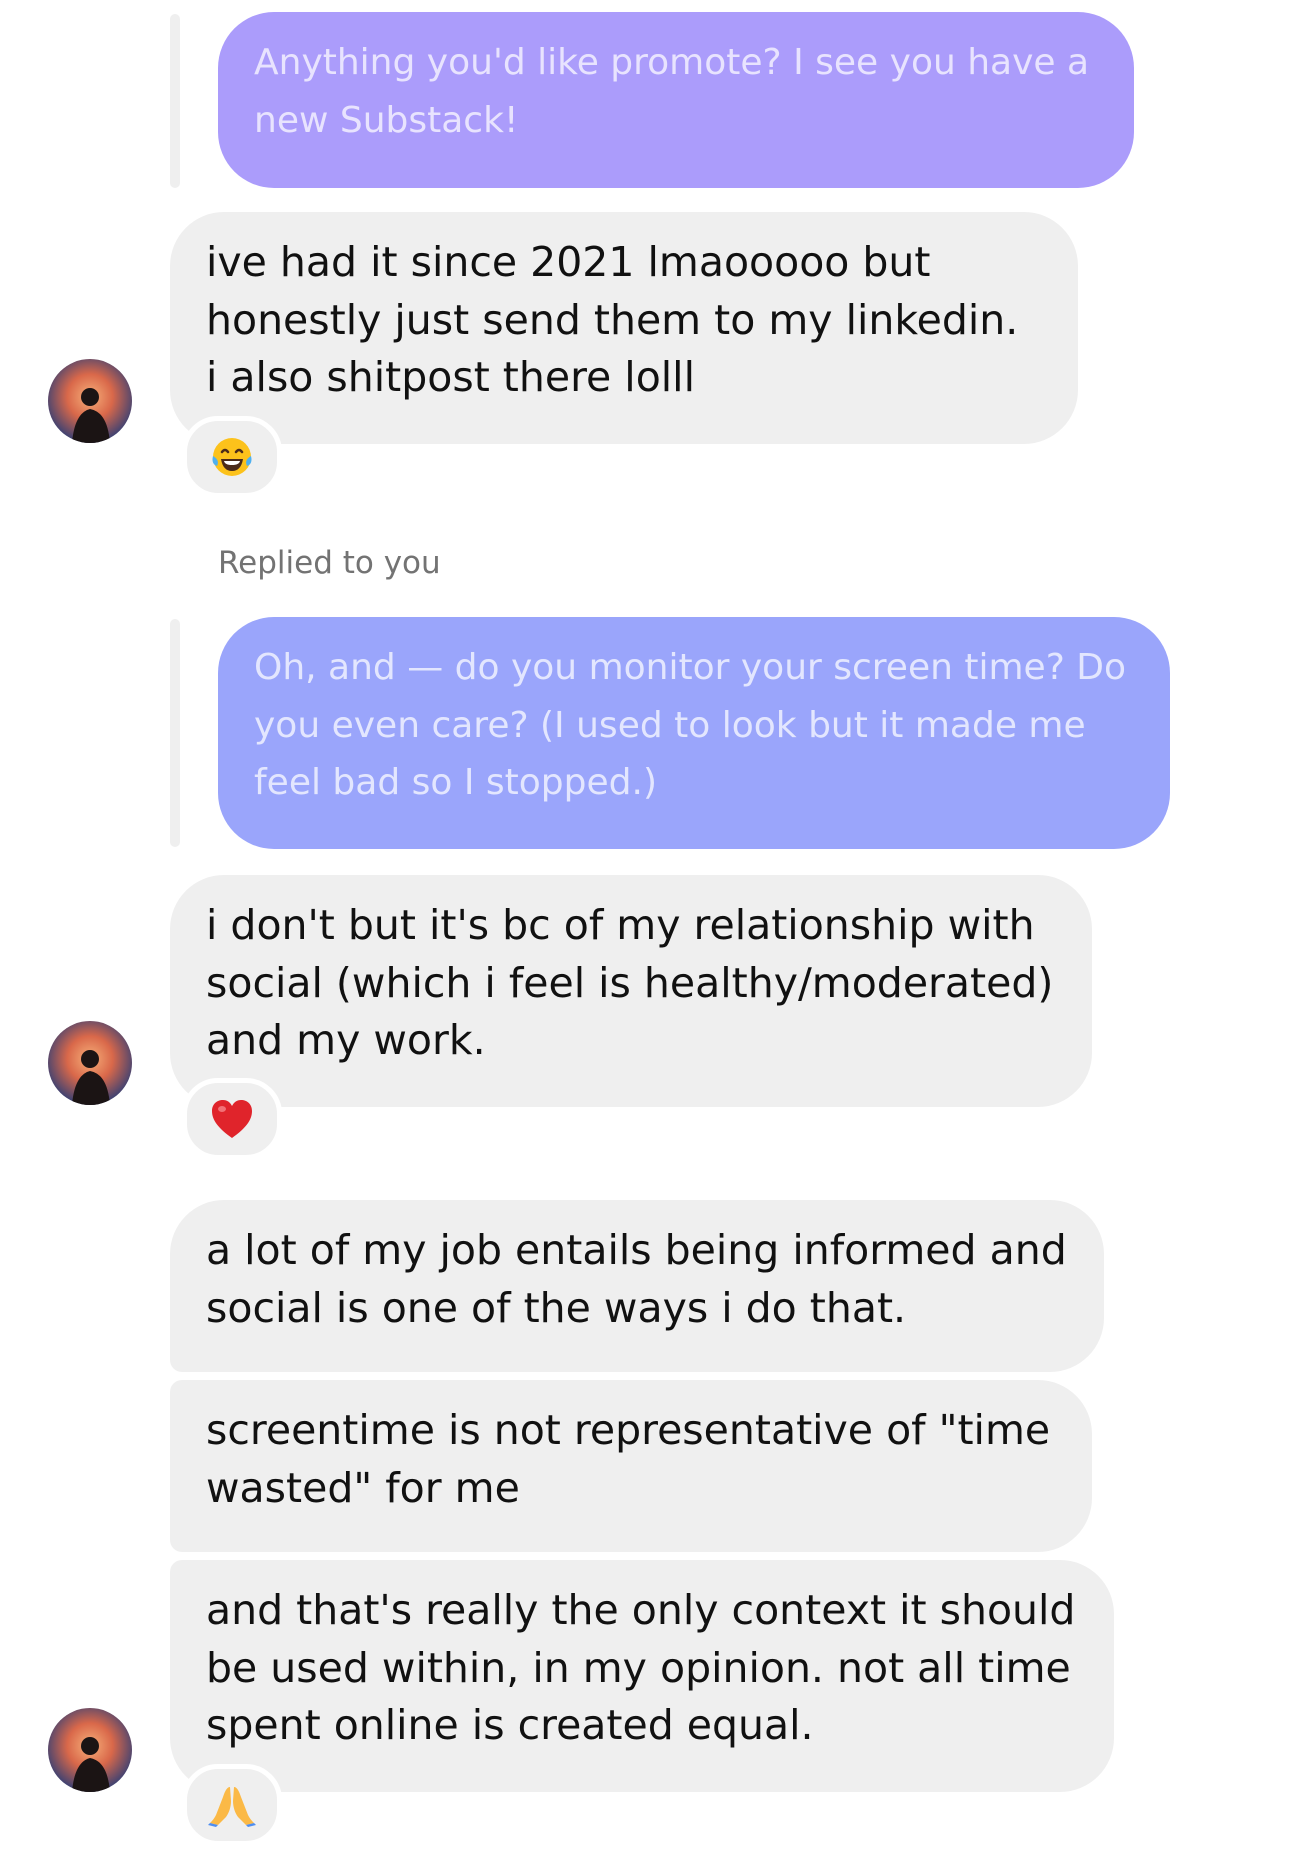 The height and width of the screenshot is (1872, 1290). What do you see at coordinates (329, 563) in the screenshot?
I see `replied-to-you-label: Replied to you` at bounding box center [329, 563].